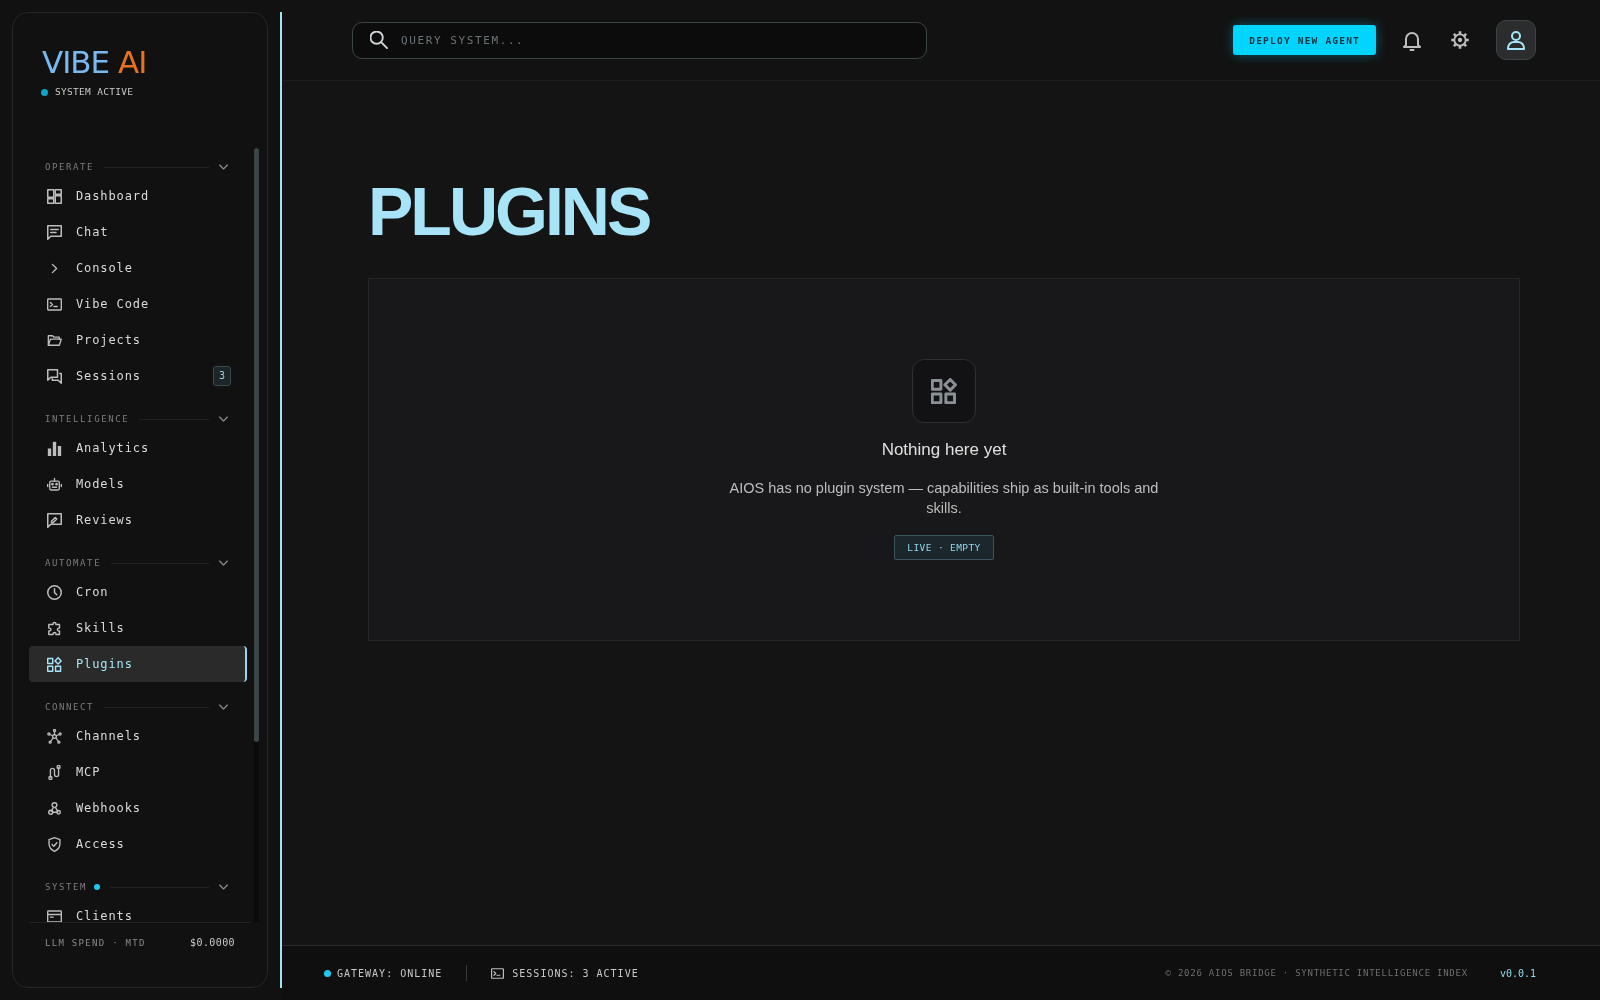 This screenshot has width=1600, height=1000. What do you see at coordinates (54, 448) in the screenshot?
I see `bar-chart-icon` at bounding box center [54, 448].